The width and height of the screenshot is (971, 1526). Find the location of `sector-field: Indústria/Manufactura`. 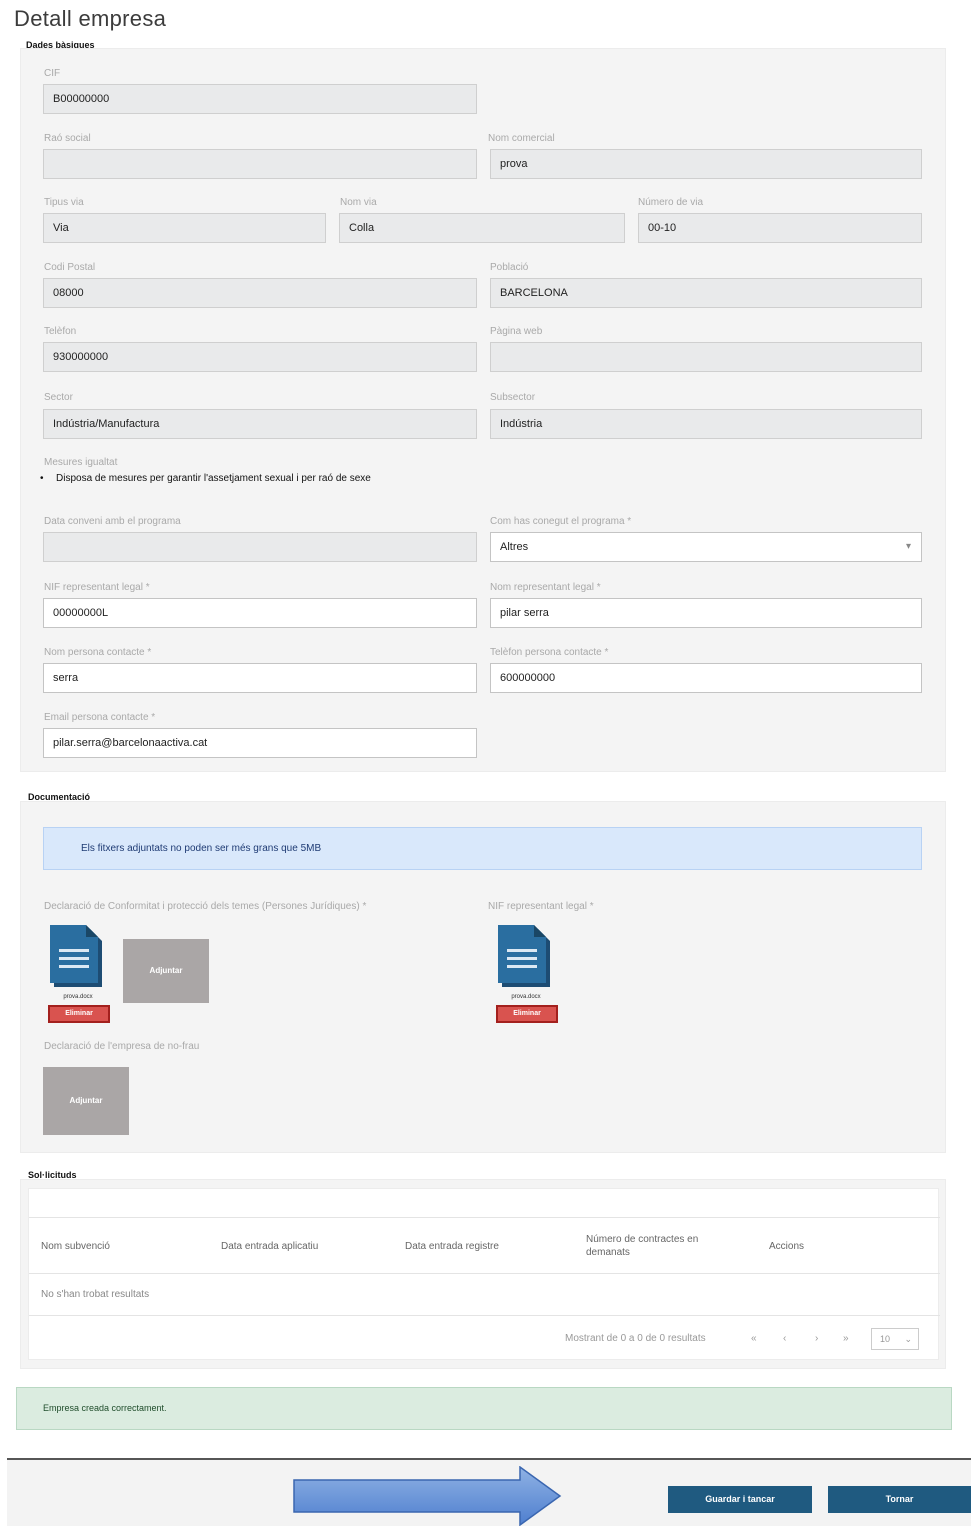

sector-field: Indústria/Manufactura is located at coordinates (260, 424).